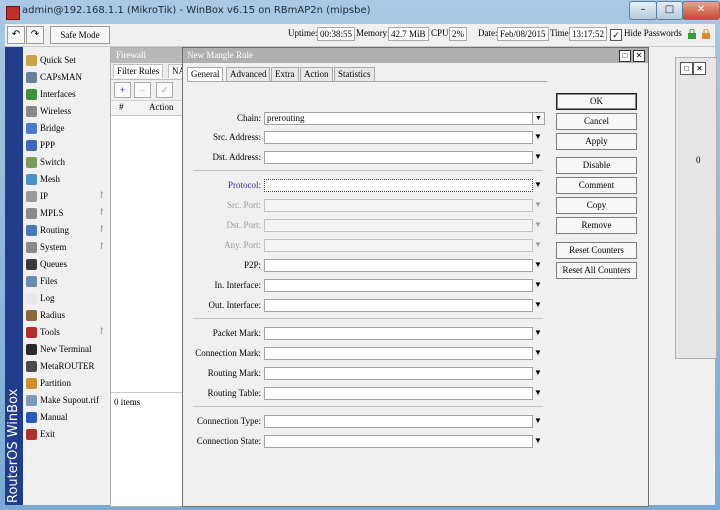  What do you see at coordinates (66, 196) in the screenshot?
I see `sidebar-item-ip: IP ↾` at bounding box center [66, 196].